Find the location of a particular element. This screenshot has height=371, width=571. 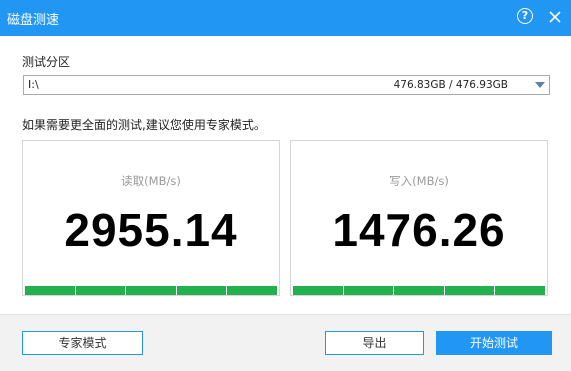

read-speed-value: 2955.14 is located at coordinates (151, 230).